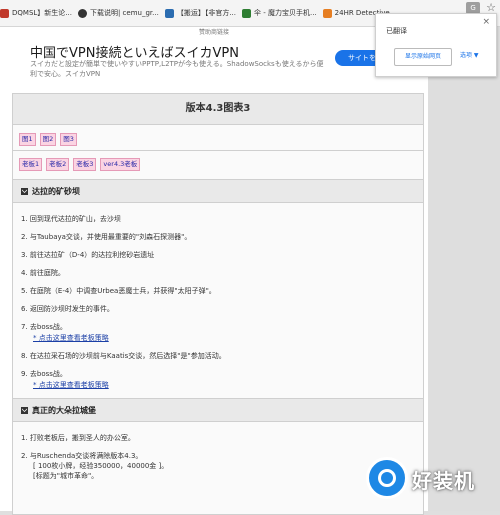  Describe the element at coordinates (27, 139) in the screenshot. I see `tag-chart-1: 图1` at that location.